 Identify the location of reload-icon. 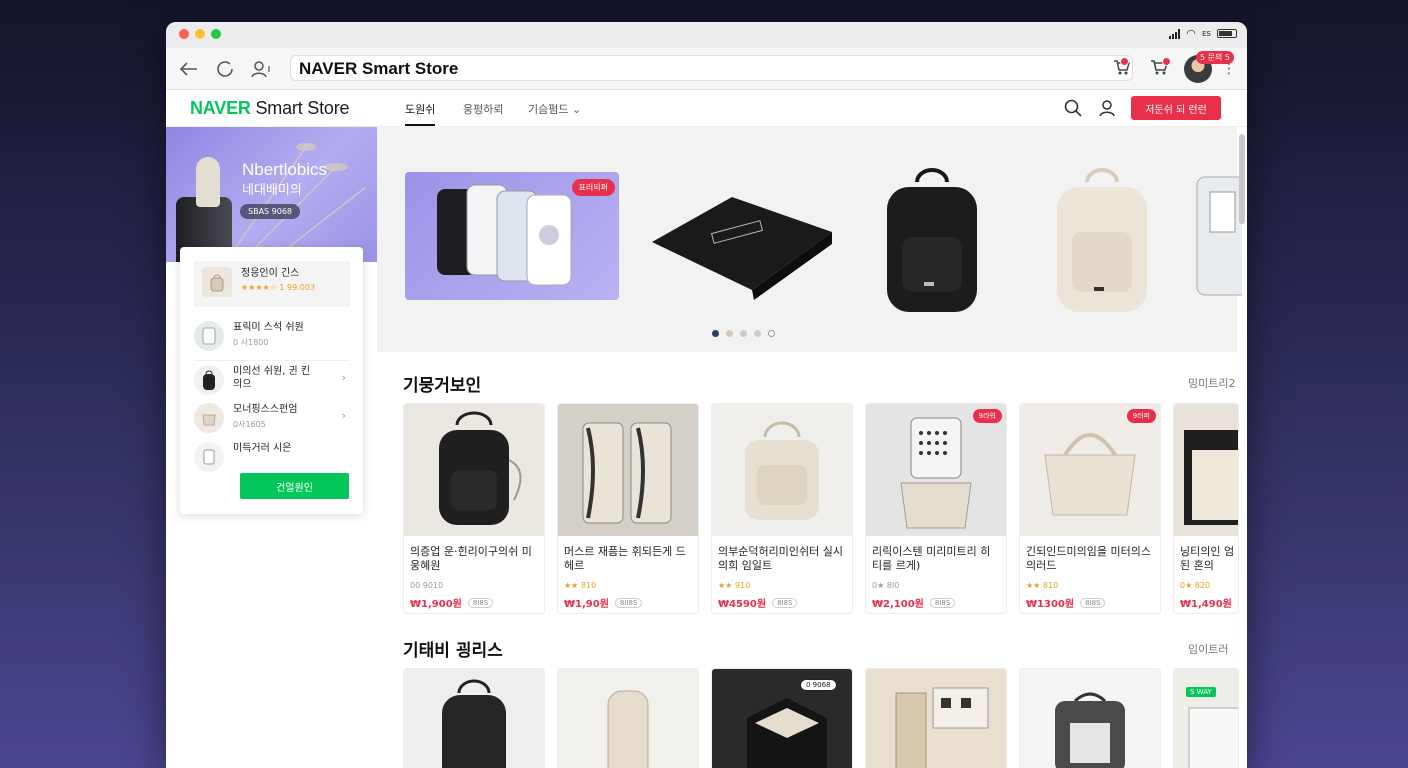
(225, 69).